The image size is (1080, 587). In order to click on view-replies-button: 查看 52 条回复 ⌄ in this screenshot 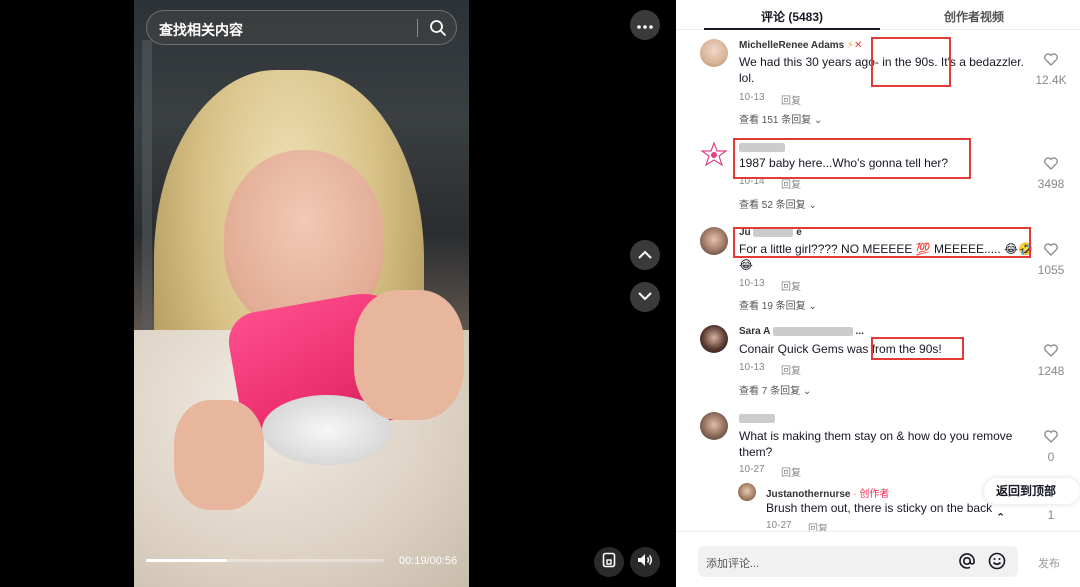, I will do `click(778, 203)`.